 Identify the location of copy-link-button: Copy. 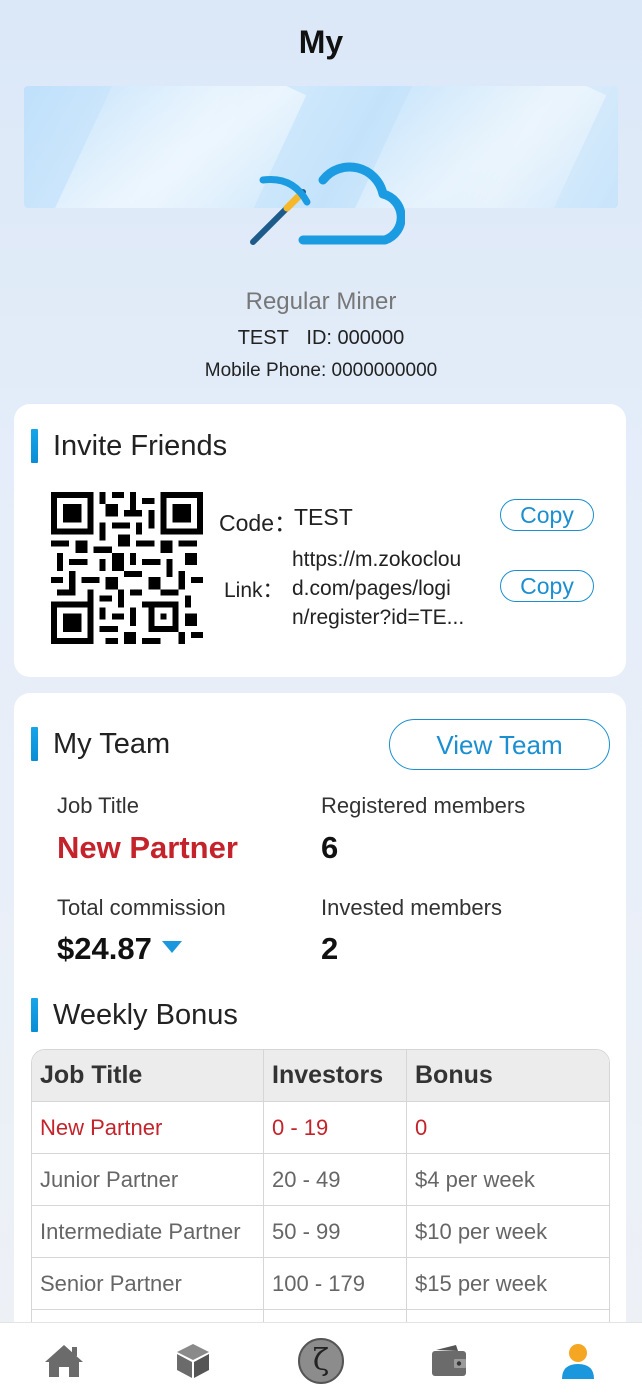
(547, 586).